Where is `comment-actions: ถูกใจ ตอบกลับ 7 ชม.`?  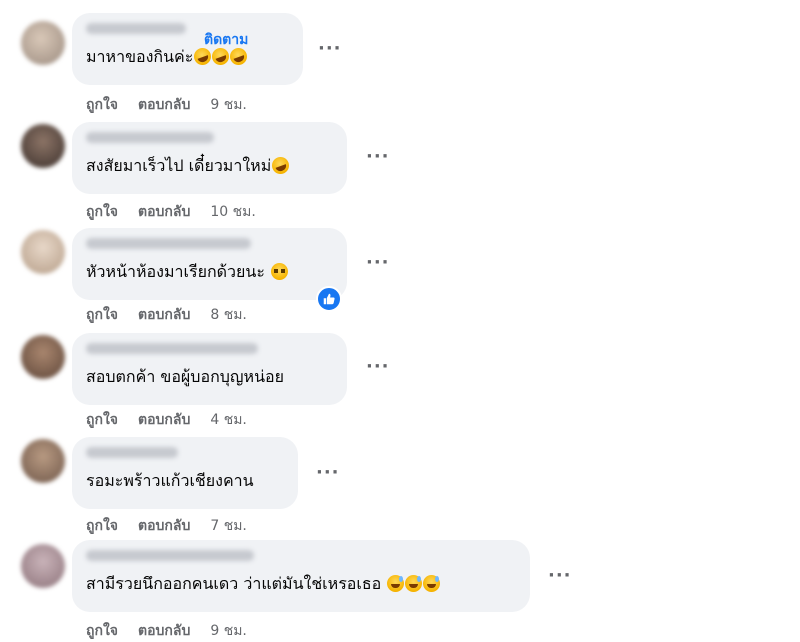 comment-actions: ถูกใจ ตอบกลับ 7 ชม. is located at coordinates (176, 526).